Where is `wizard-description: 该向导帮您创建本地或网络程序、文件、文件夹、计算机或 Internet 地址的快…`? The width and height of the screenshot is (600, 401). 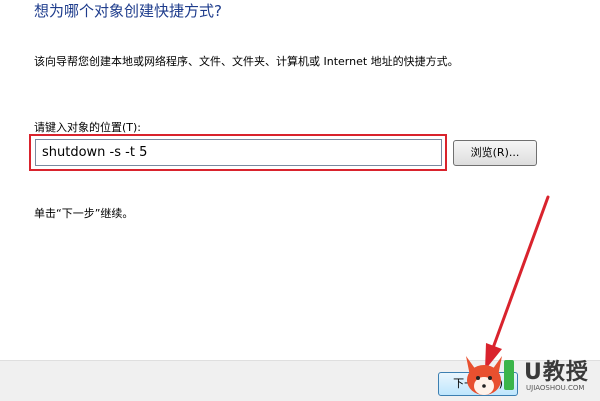
wizard-description: 该向导帮您创建本地或网络程序、文件、文件夹、计算机或 Internet 地址的快… is located at coordinates (246, 61).